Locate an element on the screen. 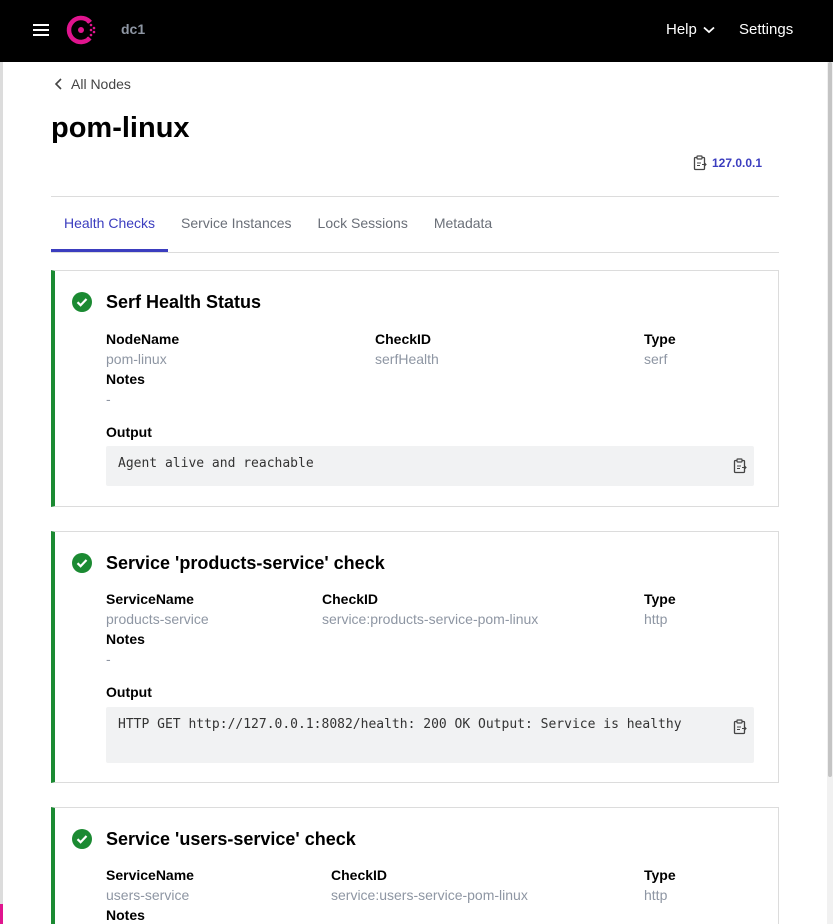  breadcrumb-all-nodes: All Nodes is located at coordinates (101, 84).